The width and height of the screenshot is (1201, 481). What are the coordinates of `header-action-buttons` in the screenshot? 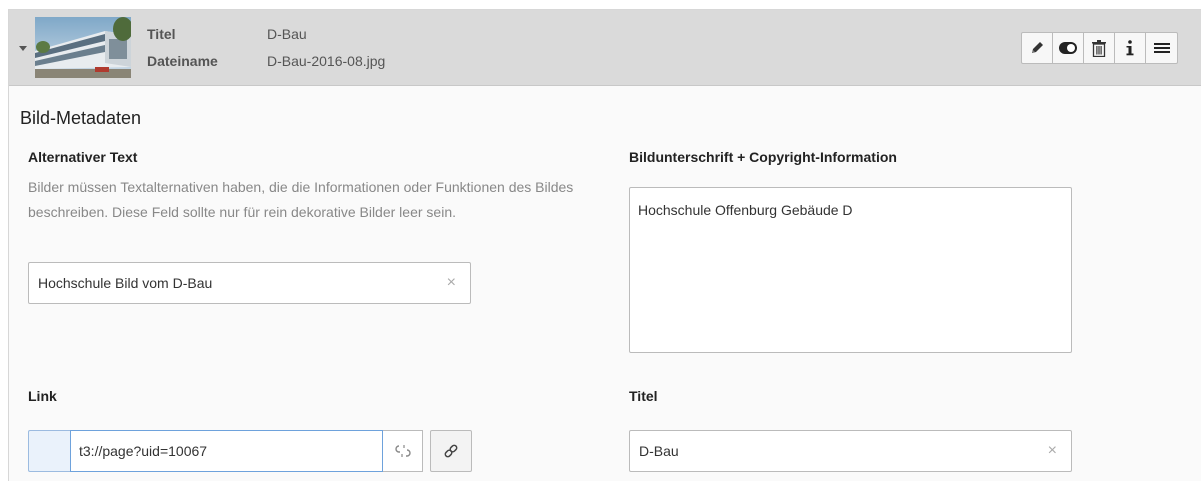 It's located at (1099, 48).